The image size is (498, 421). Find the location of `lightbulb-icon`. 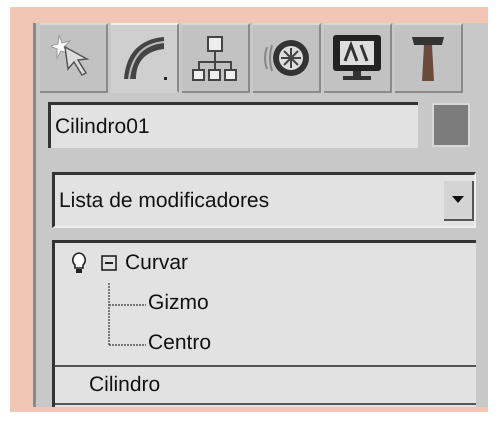

lightbulb-icon is located at coordinates (79, 263).